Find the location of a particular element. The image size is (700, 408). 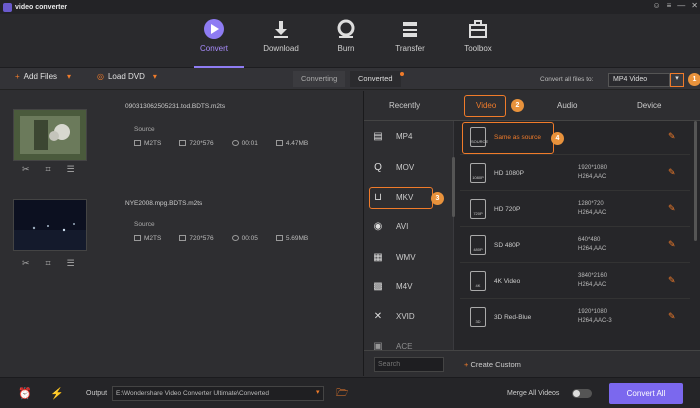

close-icon: ✕ is located at coordinates (694, 5).